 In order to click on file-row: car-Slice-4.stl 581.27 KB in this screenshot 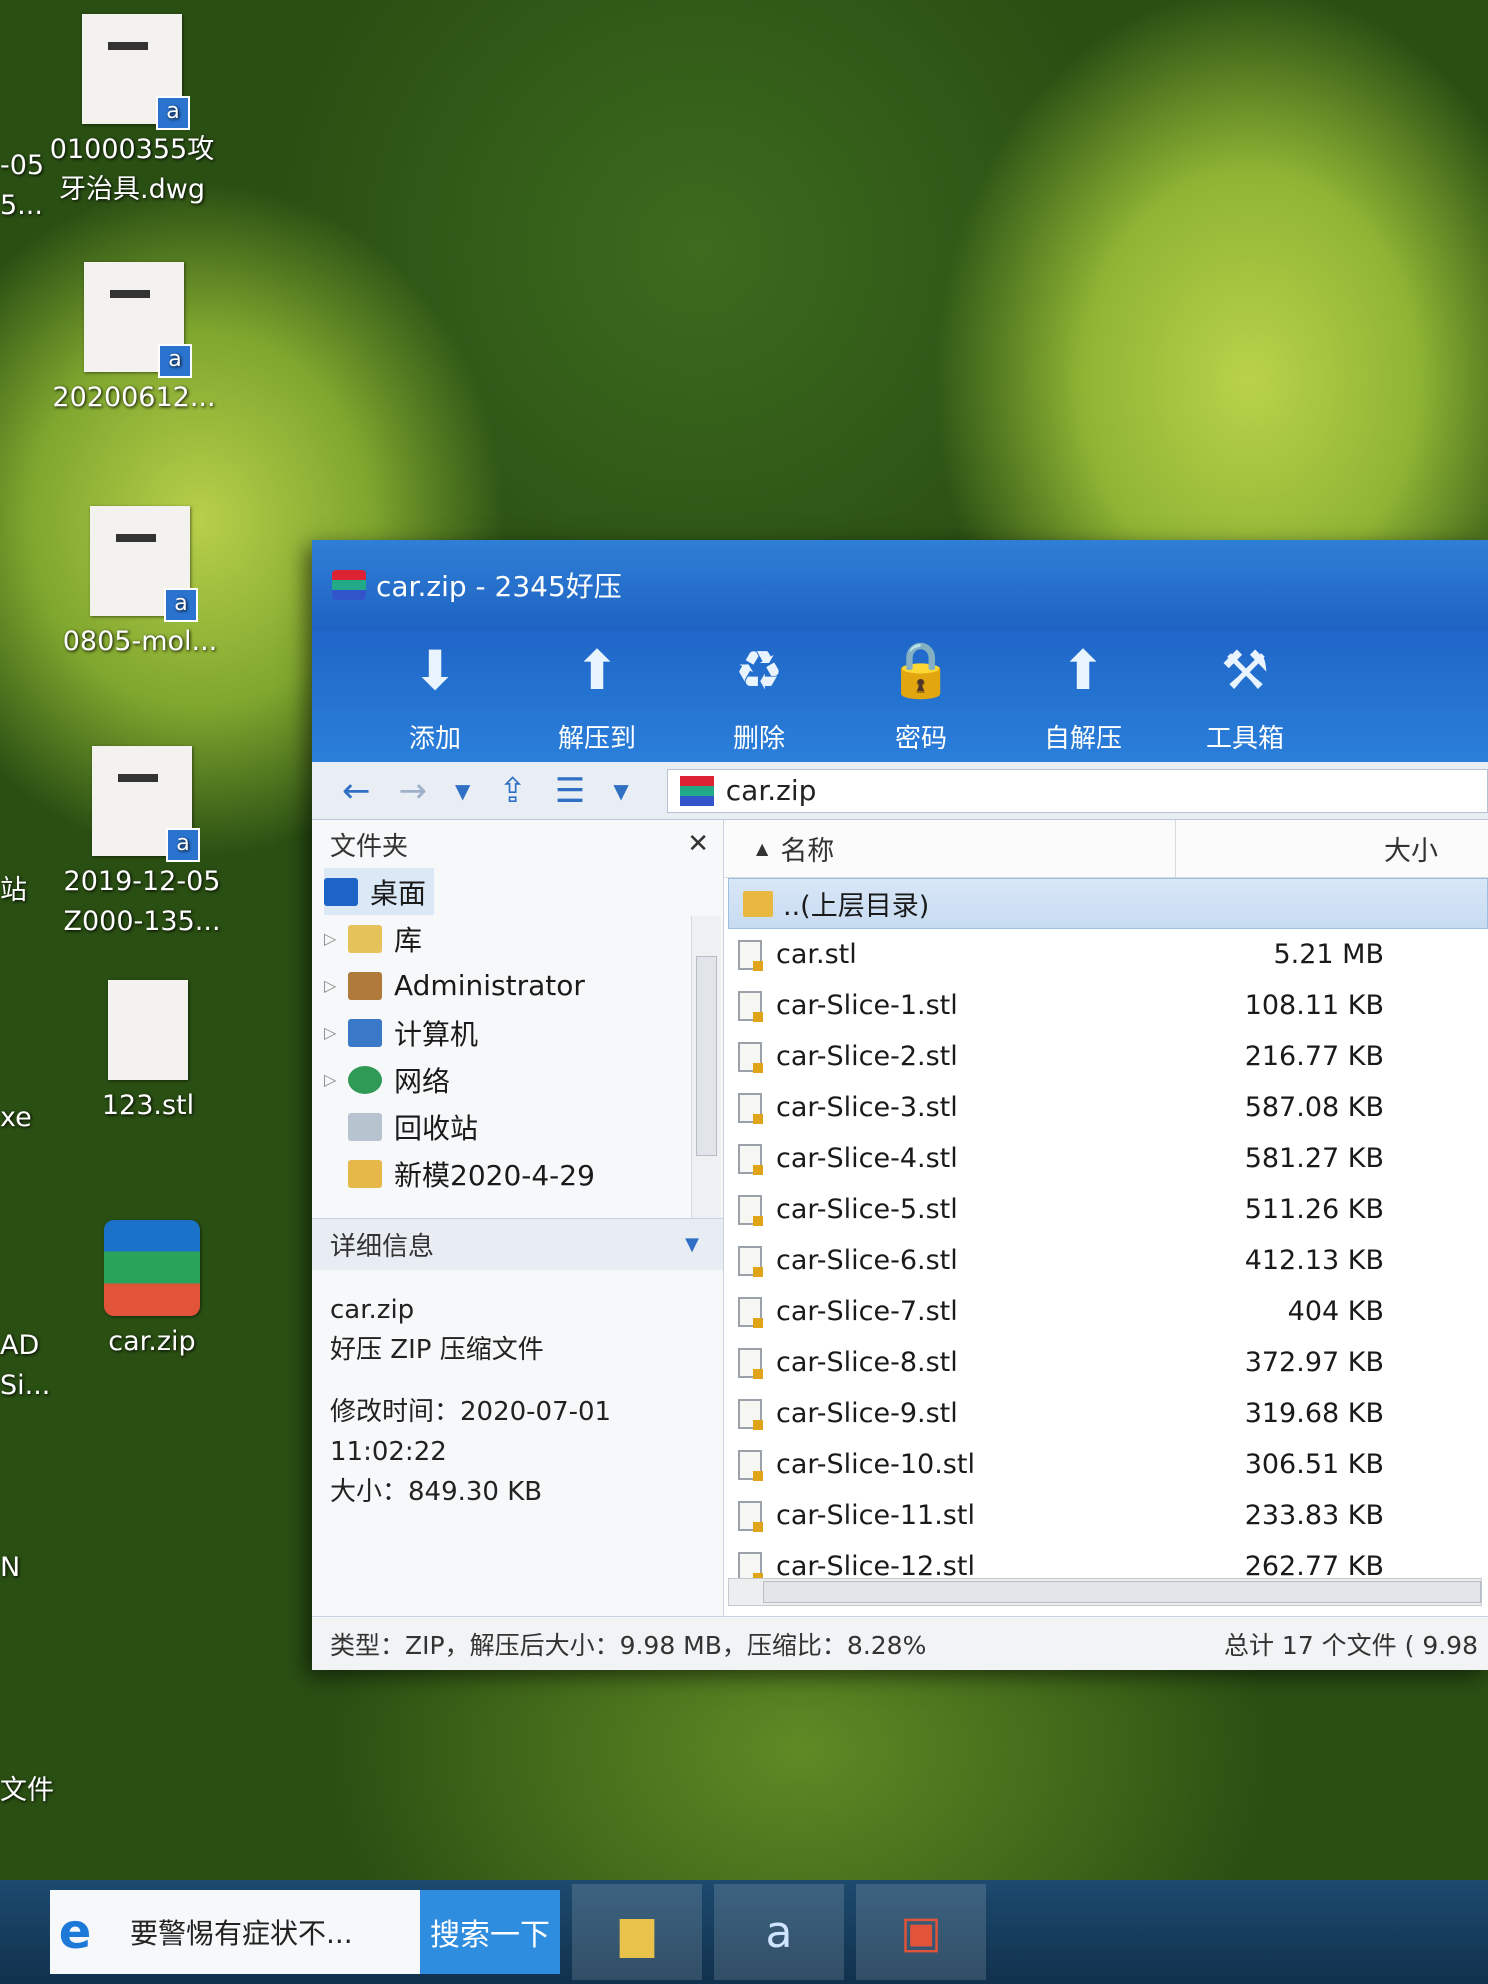, I will do `click(1106, 1158)`.